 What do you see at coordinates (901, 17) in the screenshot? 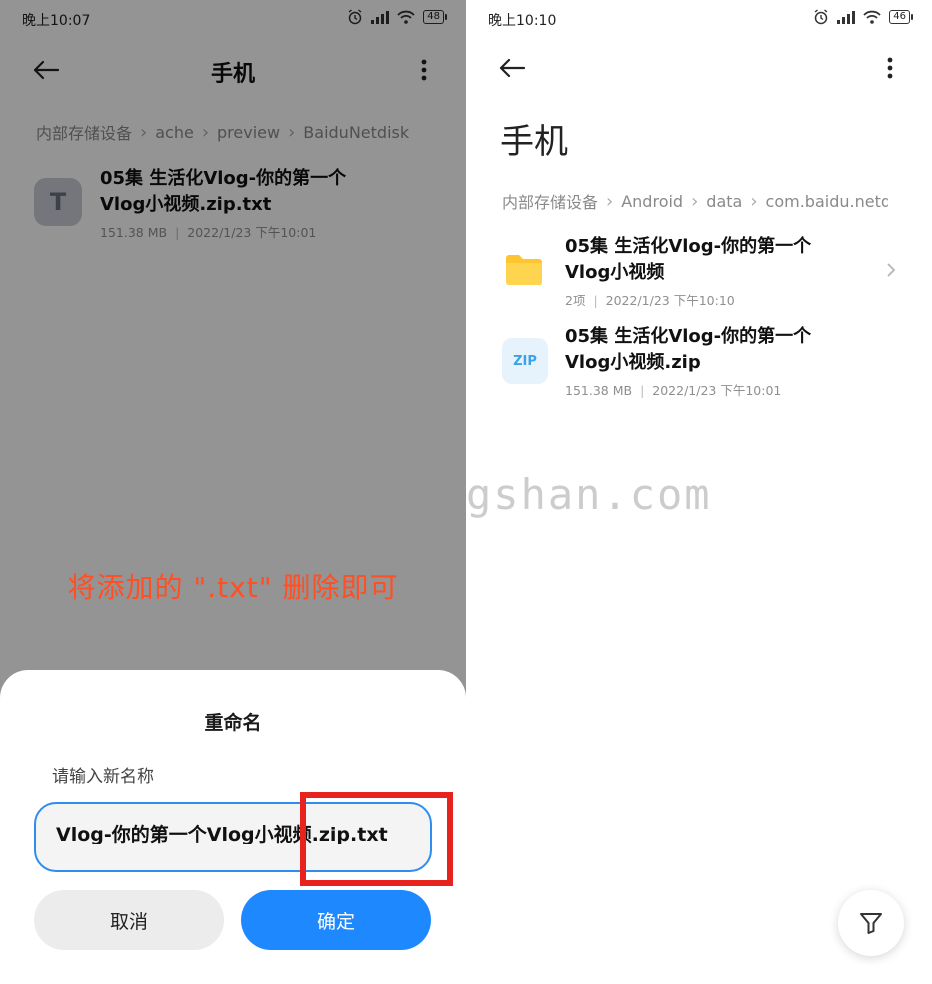
I see `battery-indicator: 46` at bounding box center [901, 17].